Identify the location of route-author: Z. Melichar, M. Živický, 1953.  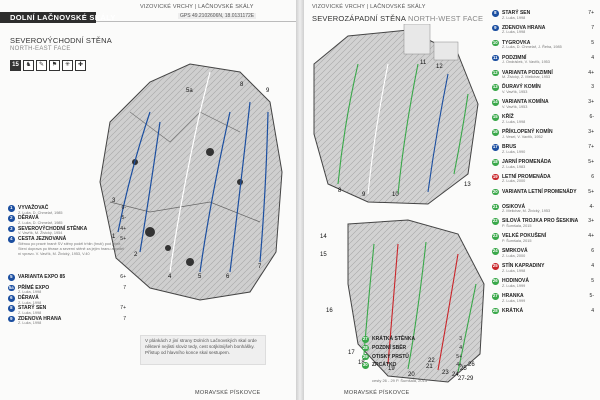
(526, 211).